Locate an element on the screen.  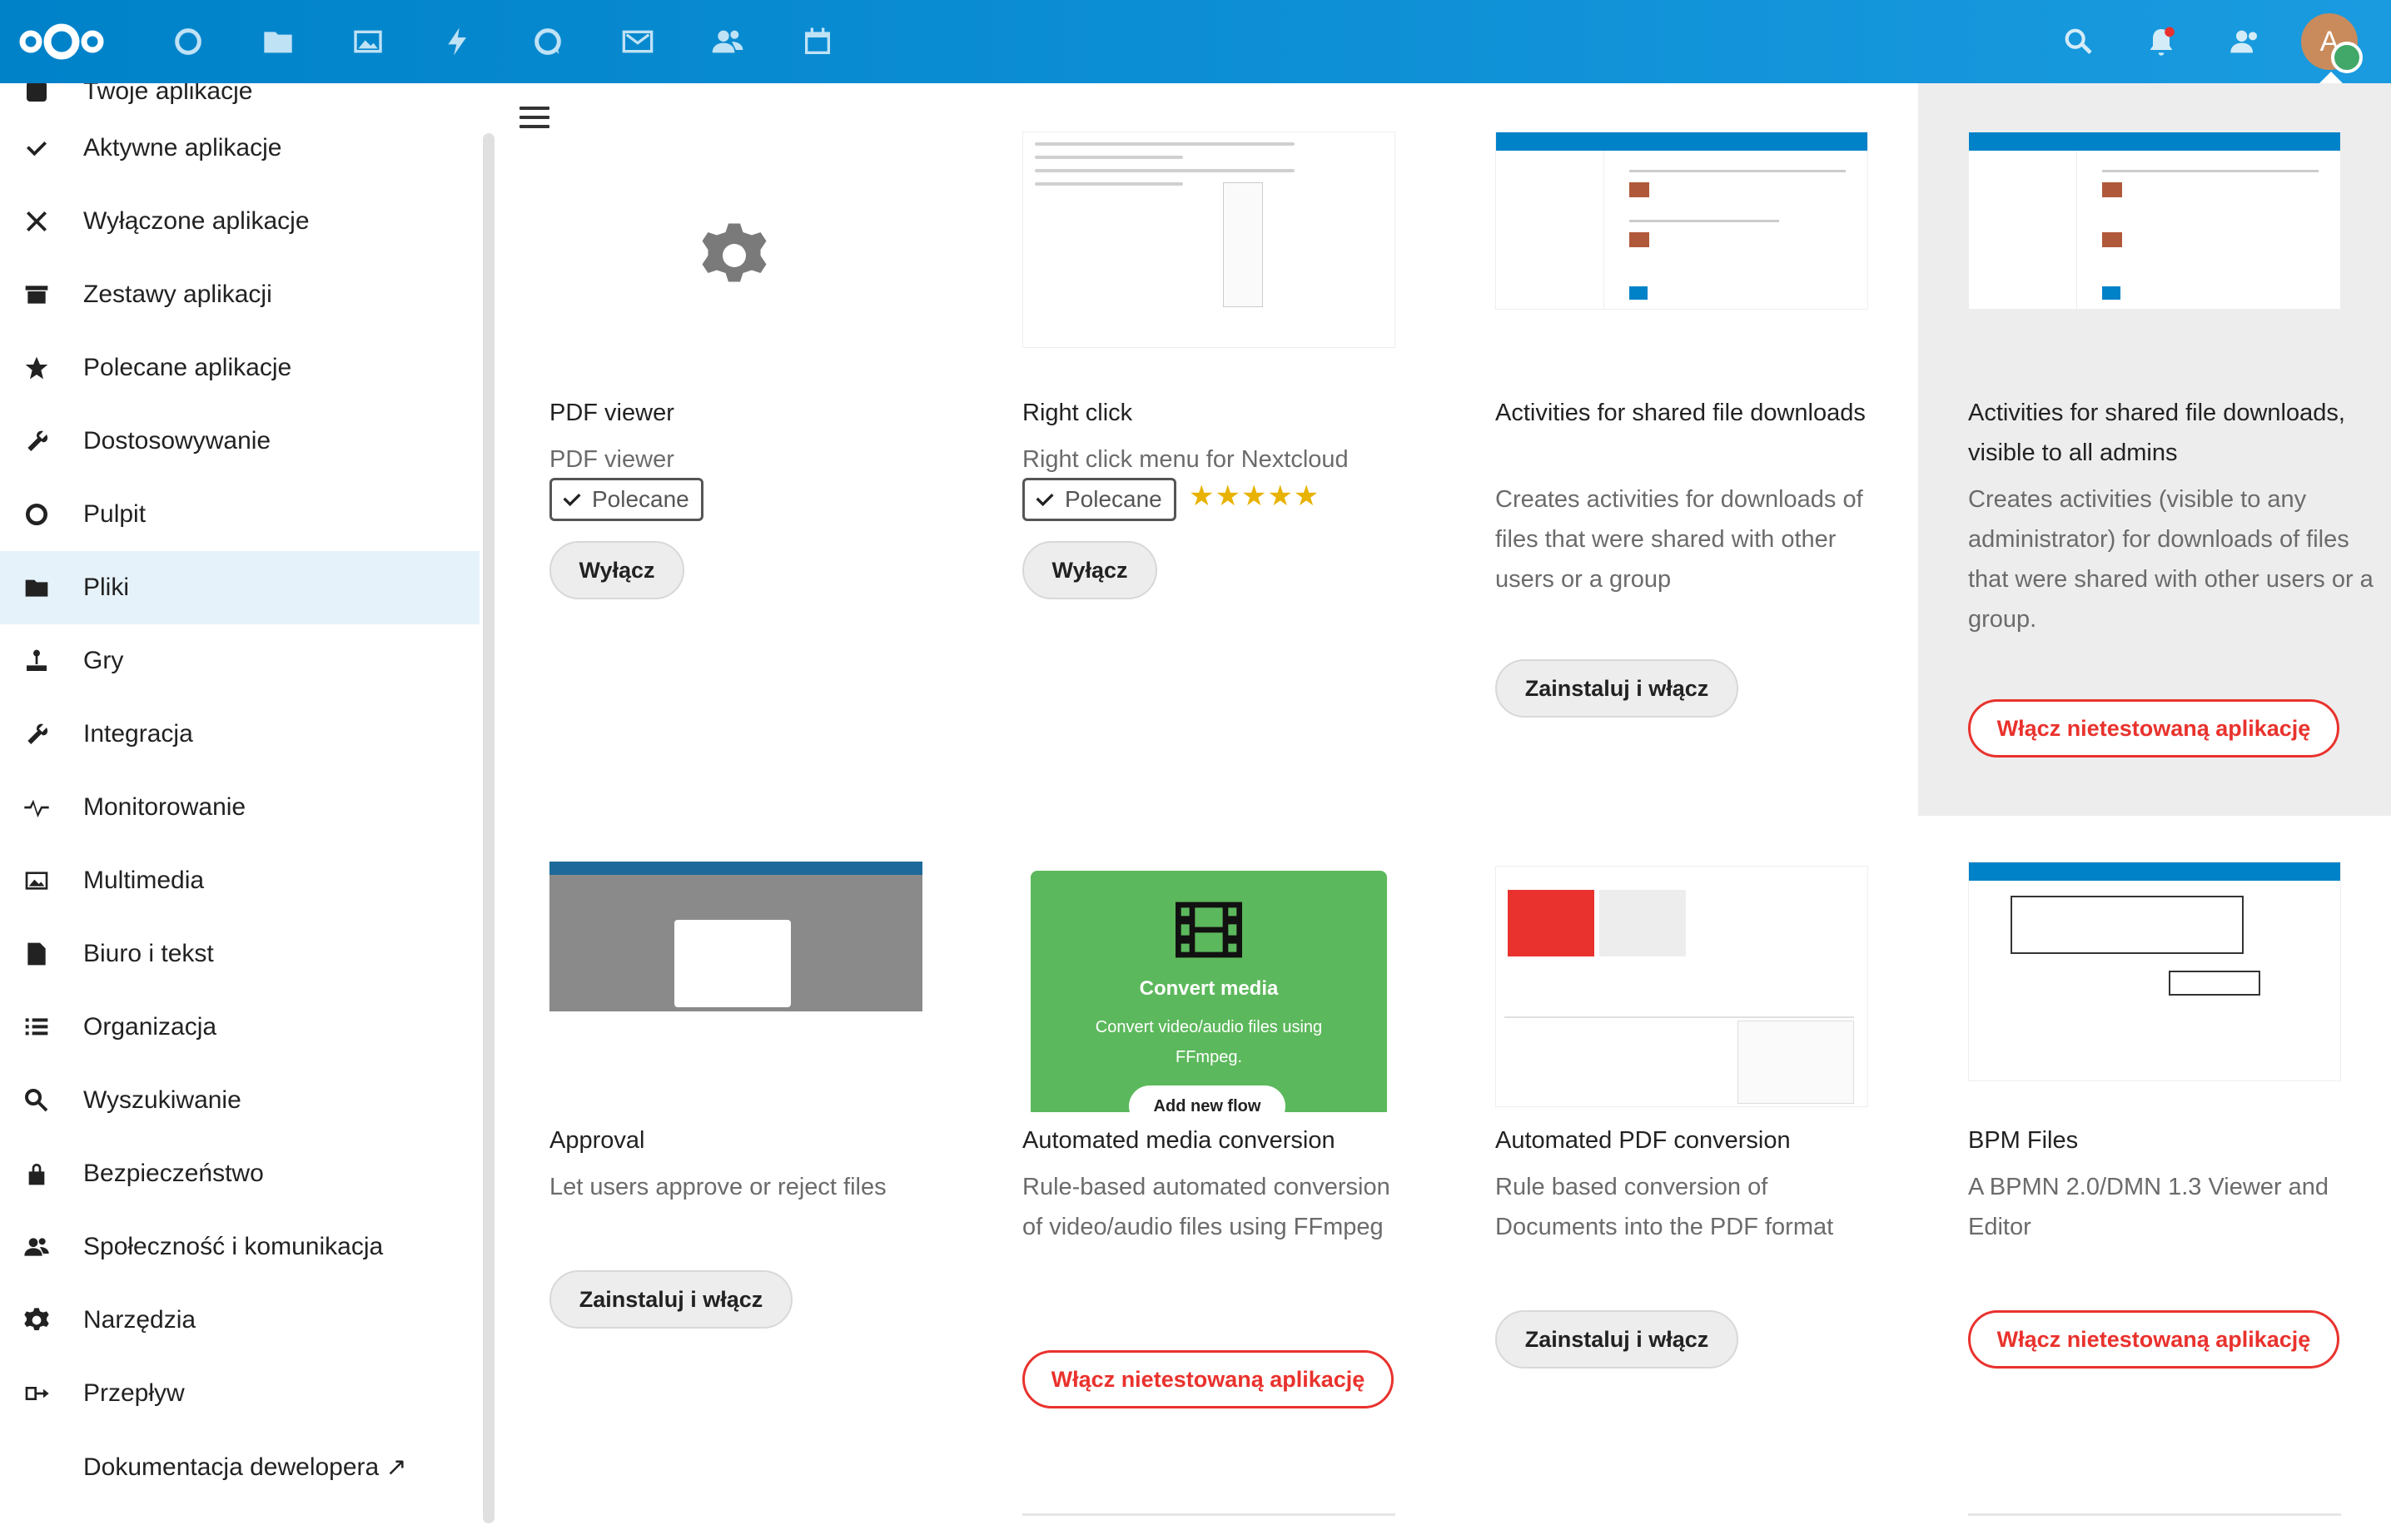
list-icon is located at coordinates (37, 1027).